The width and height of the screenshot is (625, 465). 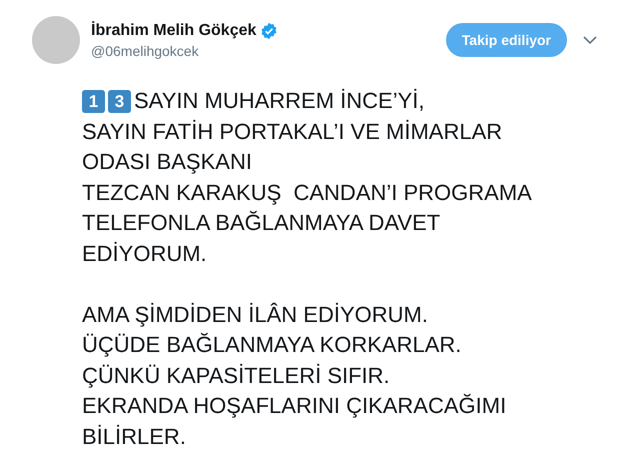 What do you see at coordinates (236, 376) in the screenshot?
I see `tweet-text-line: ÇÜNKÜ KAPASİTELERİ SIFIR.` at bounding box center [236, 376].